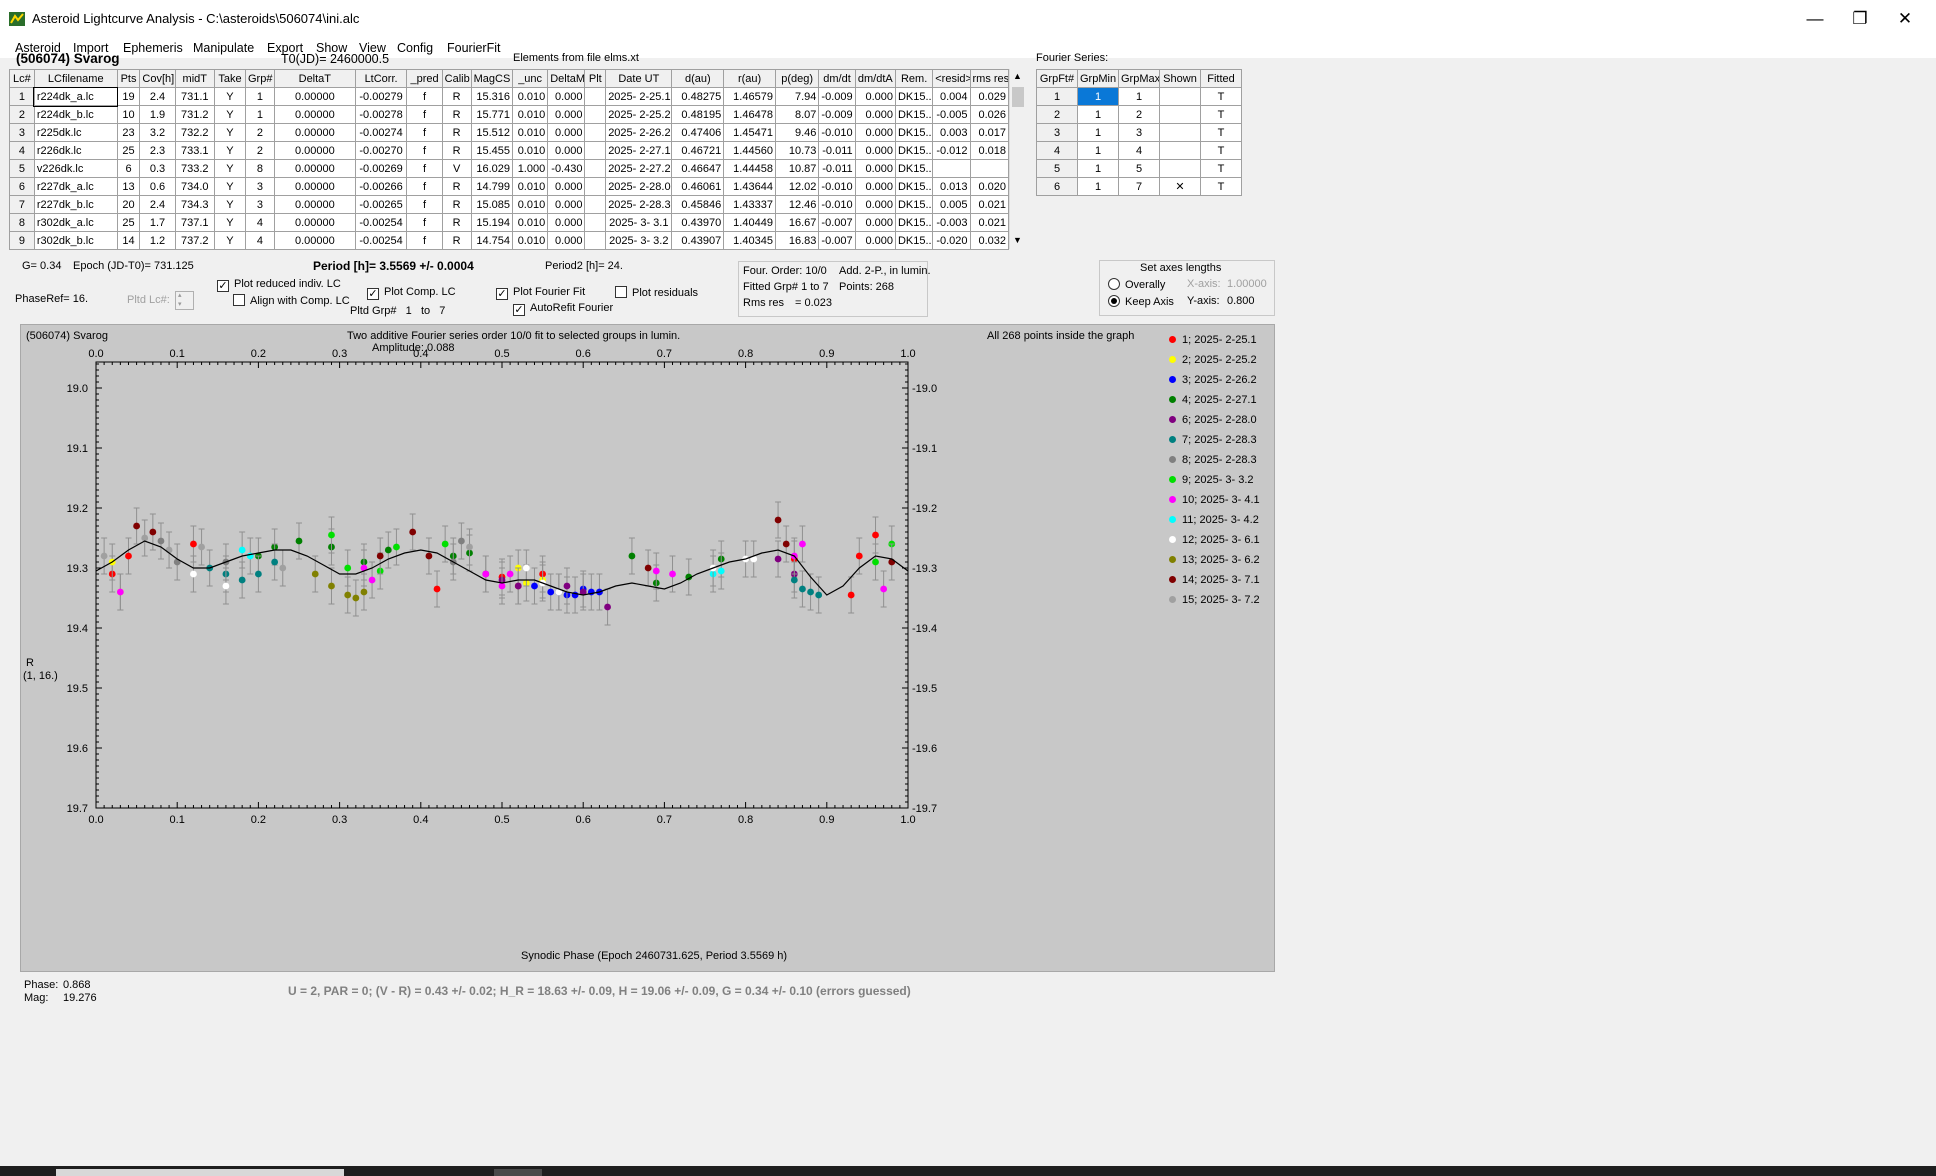 The image size is (1936, 1176). Describe the element at coordinates (1139, 114) in the screenshot. I see `table-row: 212 T` at that location.